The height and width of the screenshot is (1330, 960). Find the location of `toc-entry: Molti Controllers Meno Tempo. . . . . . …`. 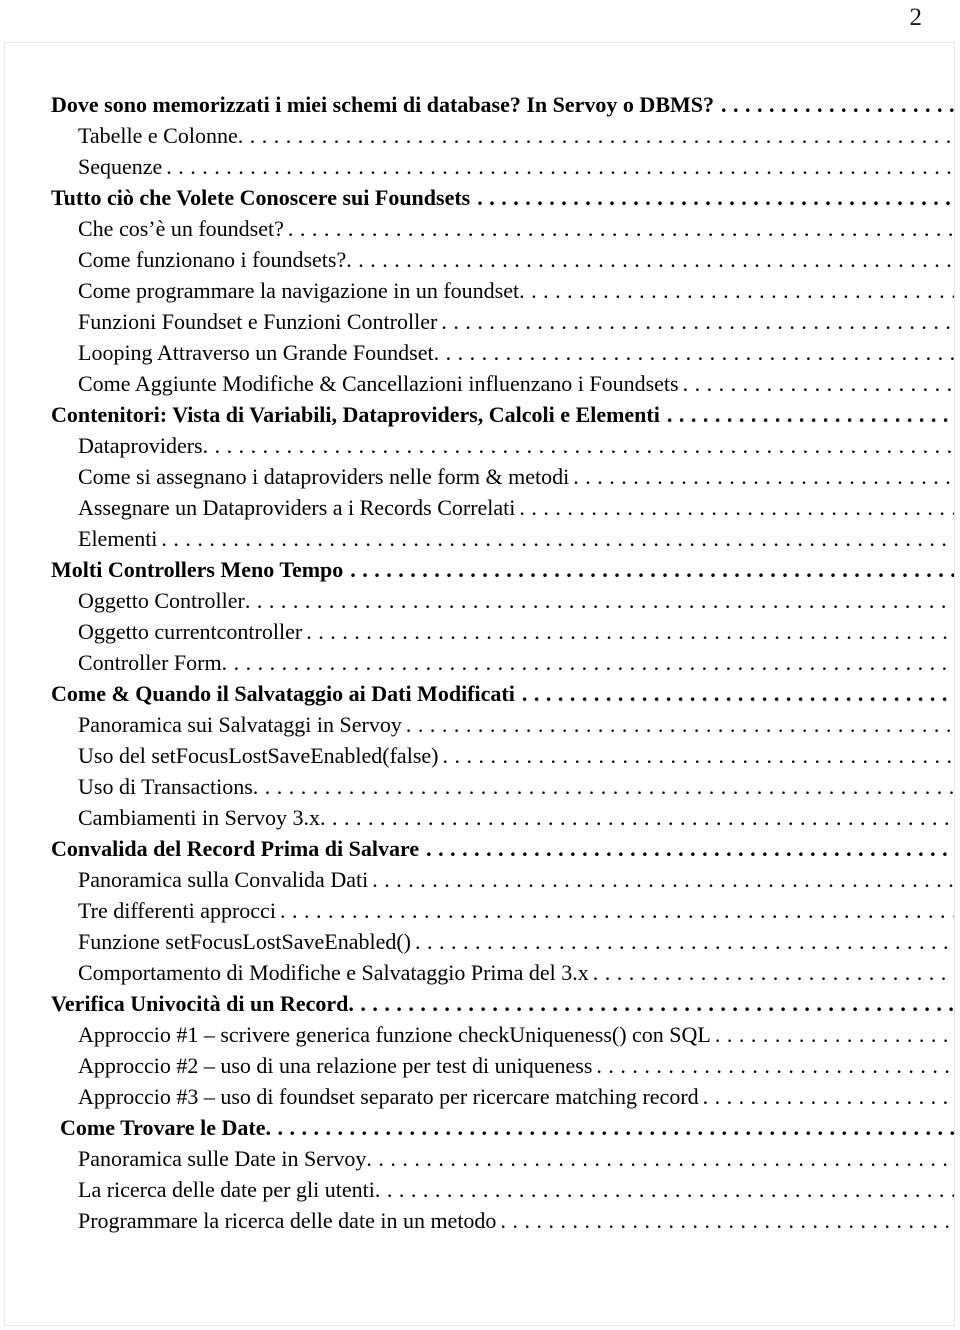

toc-entry: Molti Controllers Meno Tempo. . . . . . … is located at coordinates (479, 569).